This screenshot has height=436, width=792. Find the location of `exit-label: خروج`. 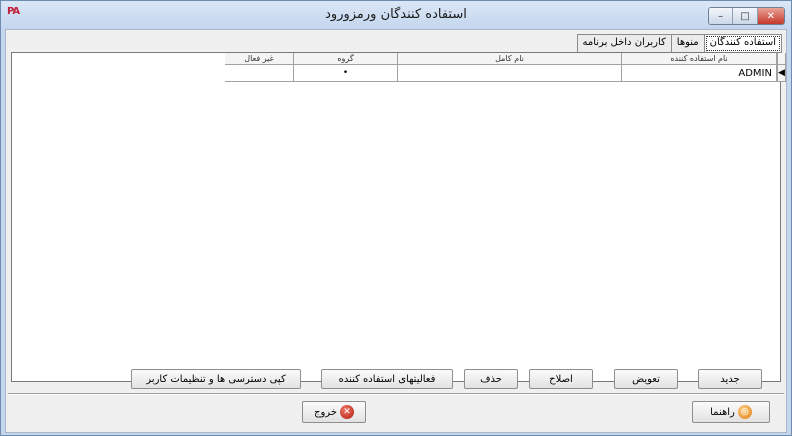

exit-label: خروج is located at coordinates (325, 412).